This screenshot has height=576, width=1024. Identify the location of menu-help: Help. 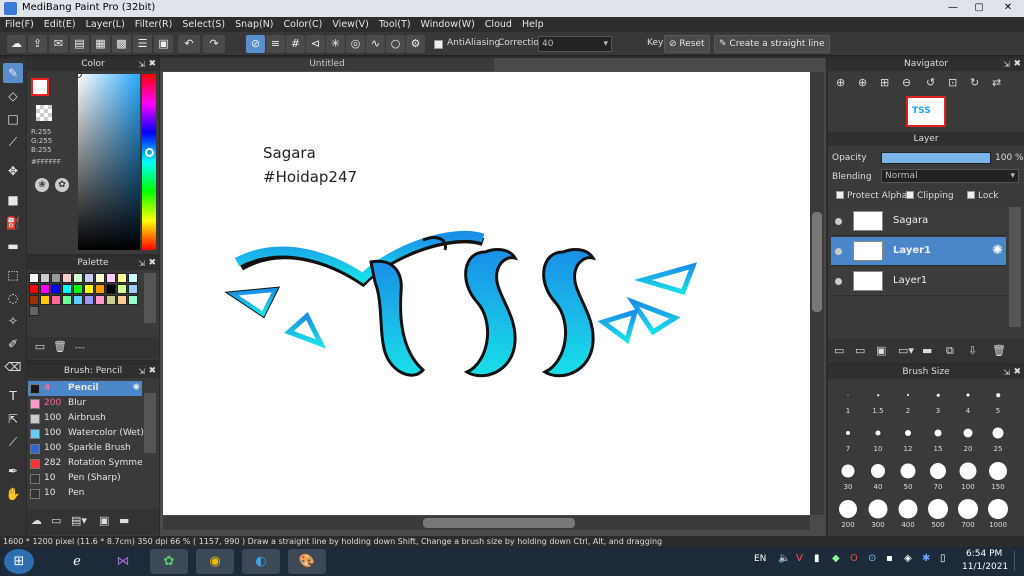
(533, 24).